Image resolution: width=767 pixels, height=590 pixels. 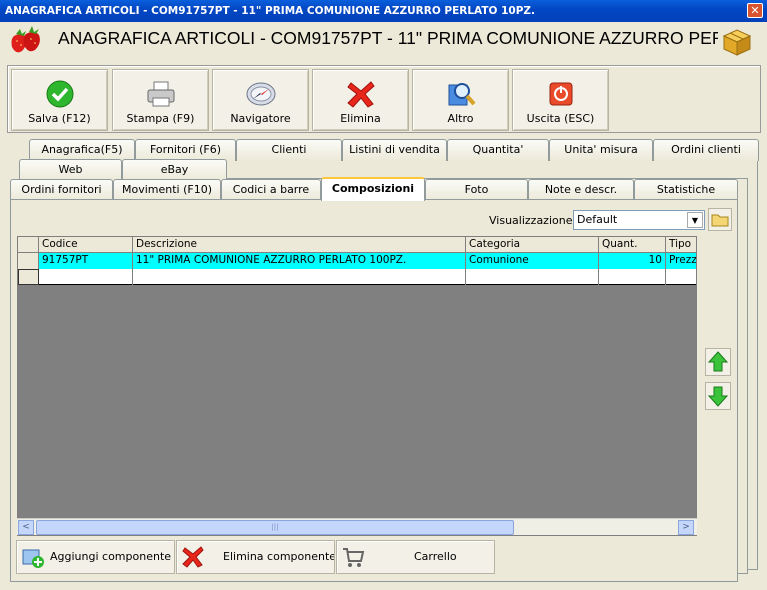 I want to click on tab-composizioni: Composizioni, so click(x=373, y=189).